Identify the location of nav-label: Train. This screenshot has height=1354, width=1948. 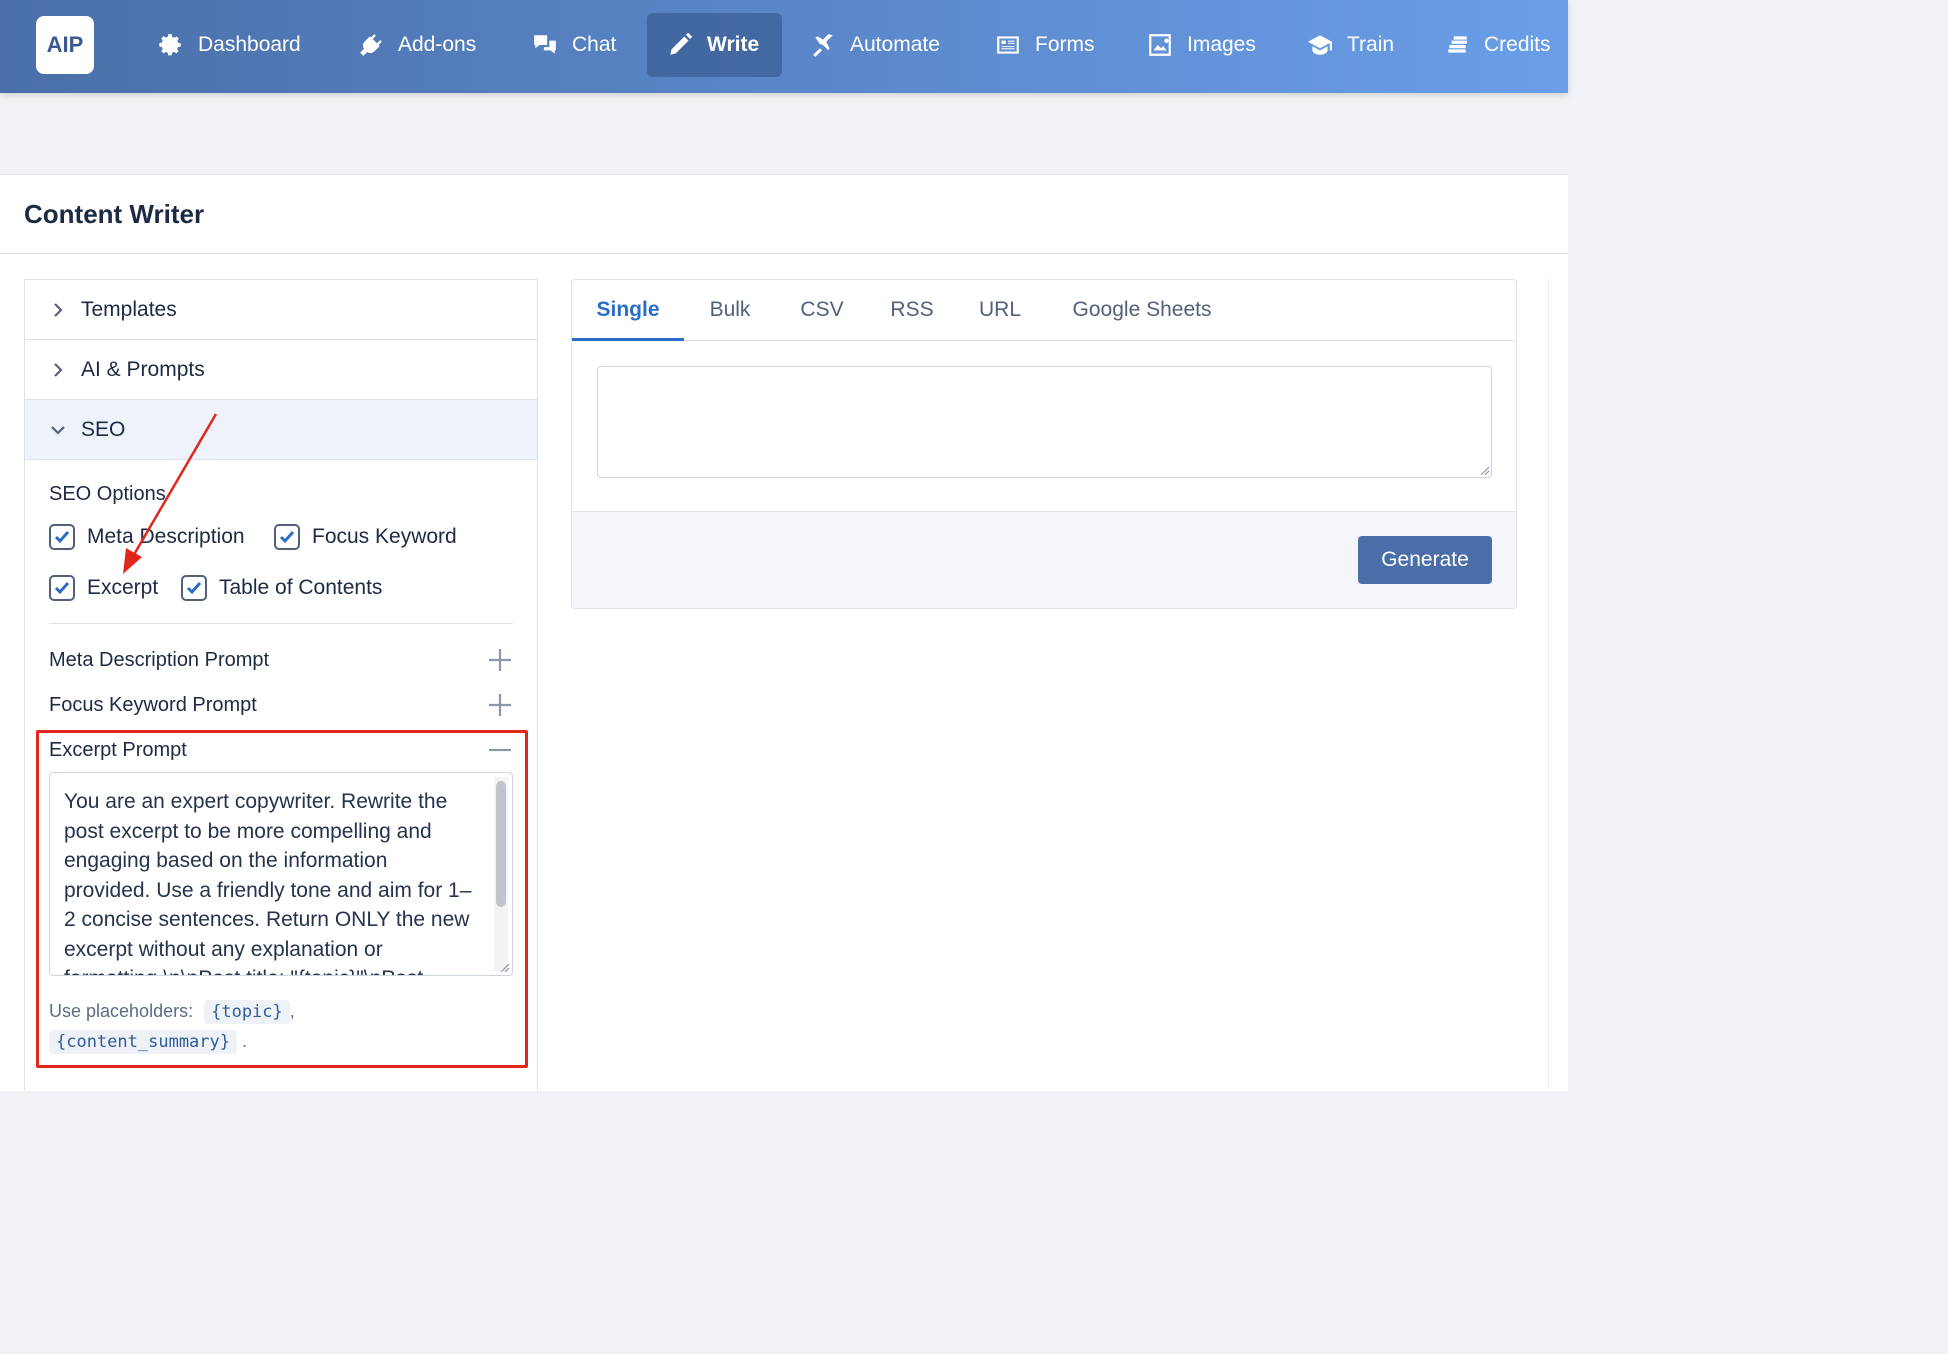
(1371, 44).